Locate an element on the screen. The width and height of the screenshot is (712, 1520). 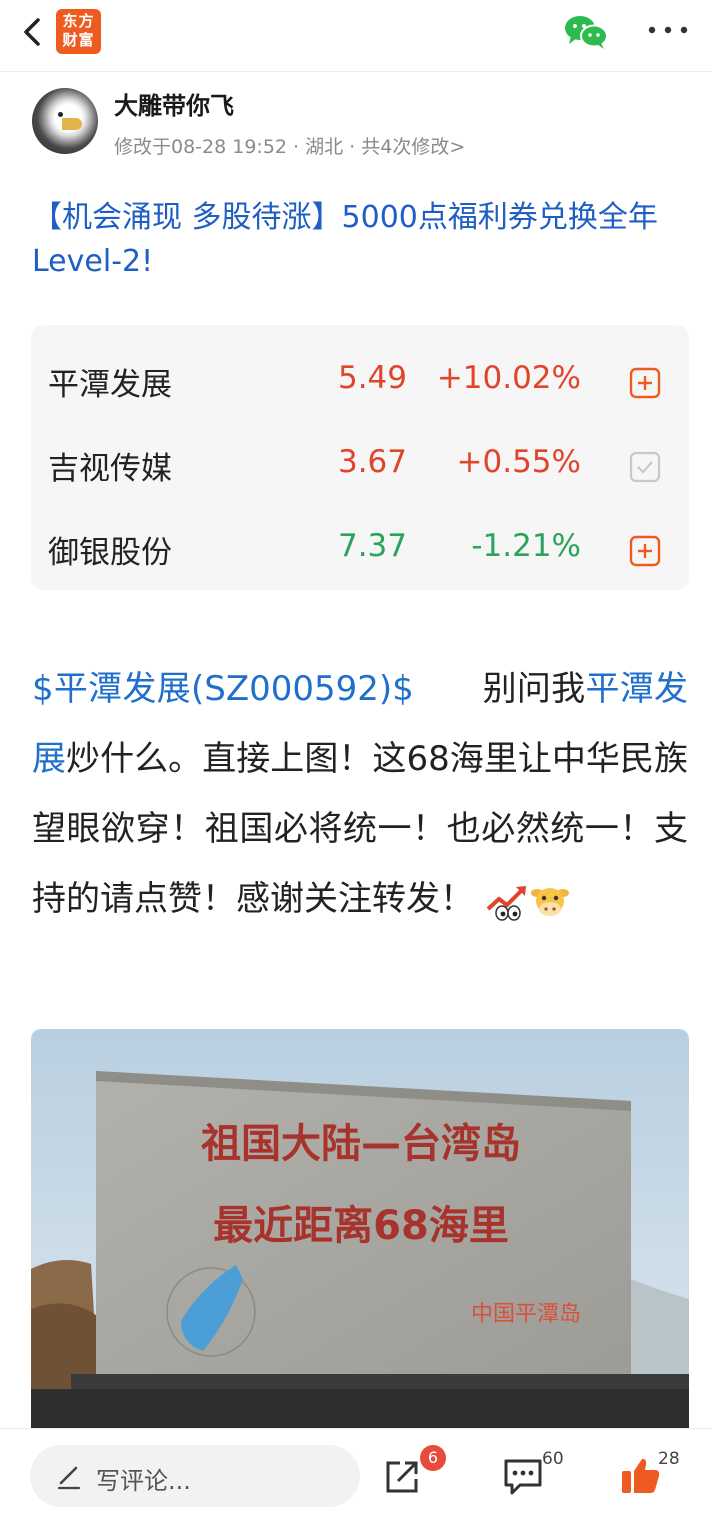
stock-change: -1.21% is located at coordinates (526, 546).